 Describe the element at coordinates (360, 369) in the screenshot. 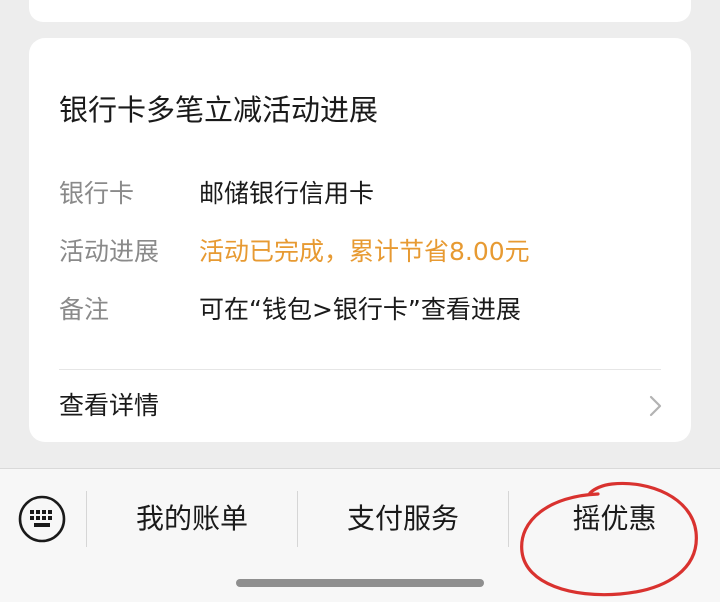

I see `divider` at that location.